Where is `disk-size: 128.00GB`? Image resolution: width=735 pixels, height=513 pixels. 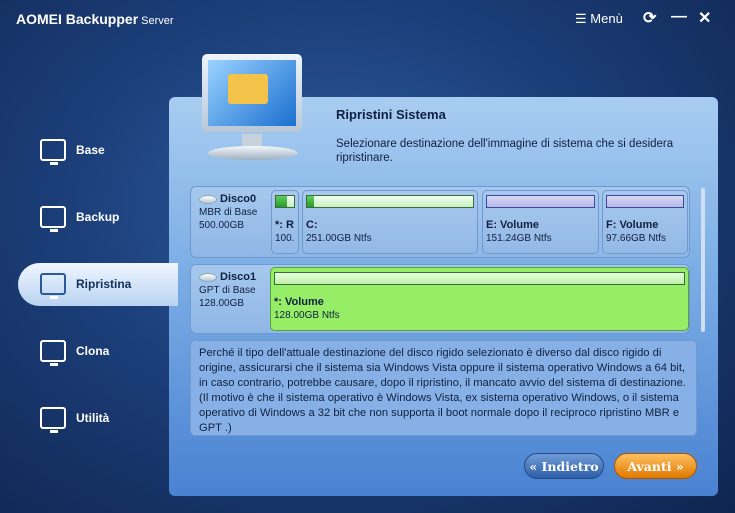 disk-size: 128.00GB is located at coordinates (222, 303).